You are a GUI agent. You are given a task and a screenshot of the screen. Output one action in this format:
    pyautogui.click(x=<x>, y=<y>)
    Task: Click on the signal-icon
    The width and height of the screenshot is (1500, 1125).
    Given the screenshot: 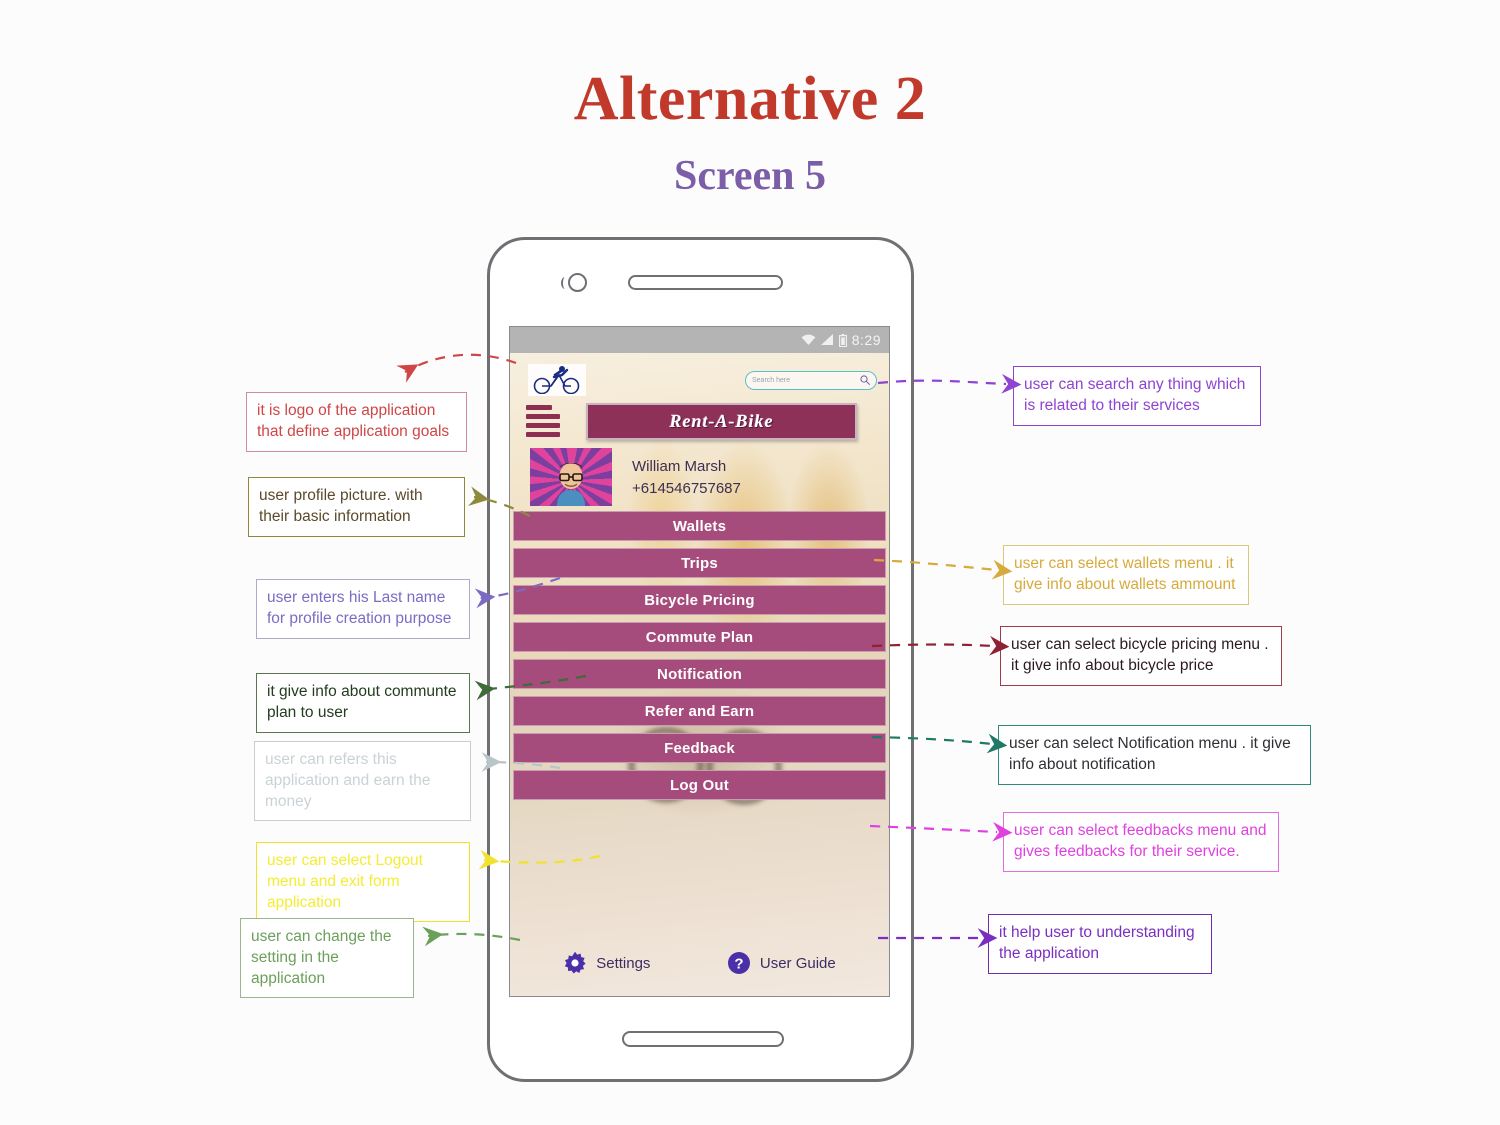 What is the action you would take?
    pyautogui.click(x=826, y=339)
    